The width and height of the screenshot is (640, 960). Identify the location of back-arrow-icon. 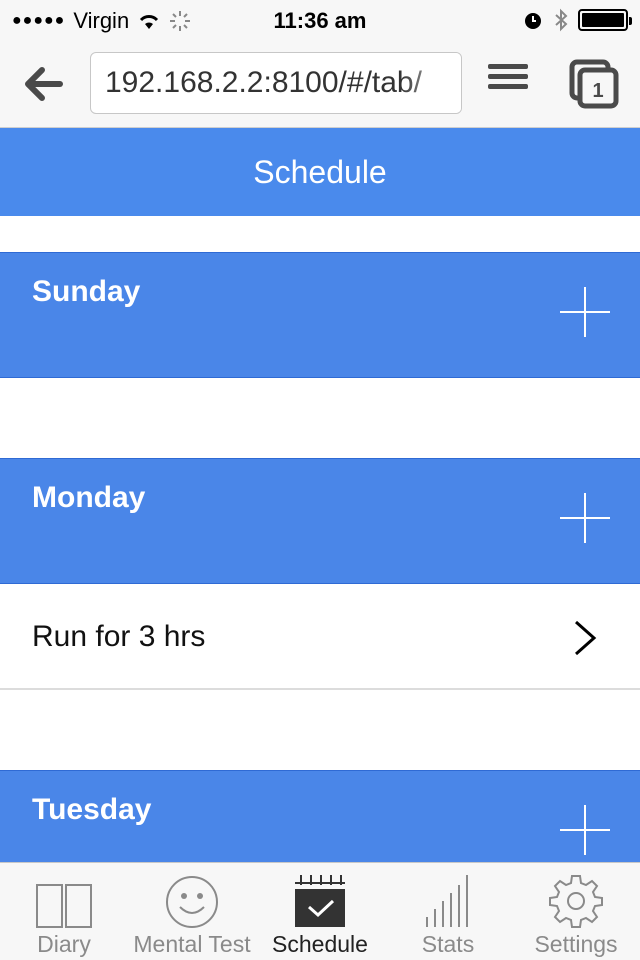
(44, 84).